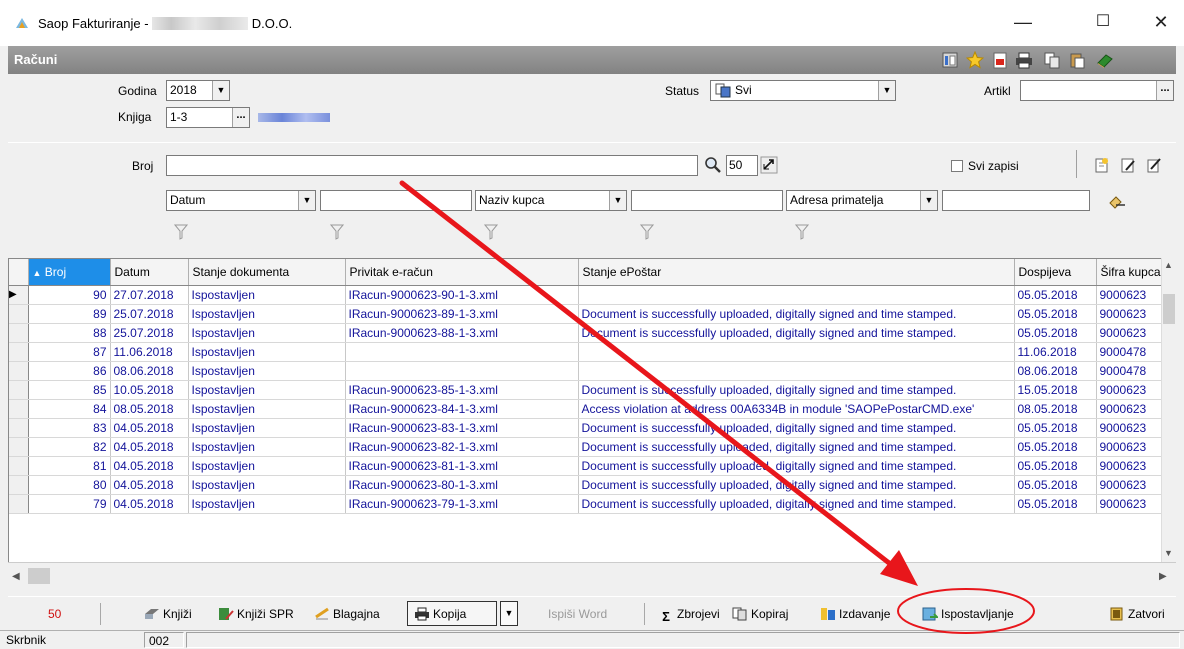 Image resolution: width=1184 pixels, height=649 pixels. I want to click on vertical-scrollbar: ▲ ▼, so click(1168, 410).